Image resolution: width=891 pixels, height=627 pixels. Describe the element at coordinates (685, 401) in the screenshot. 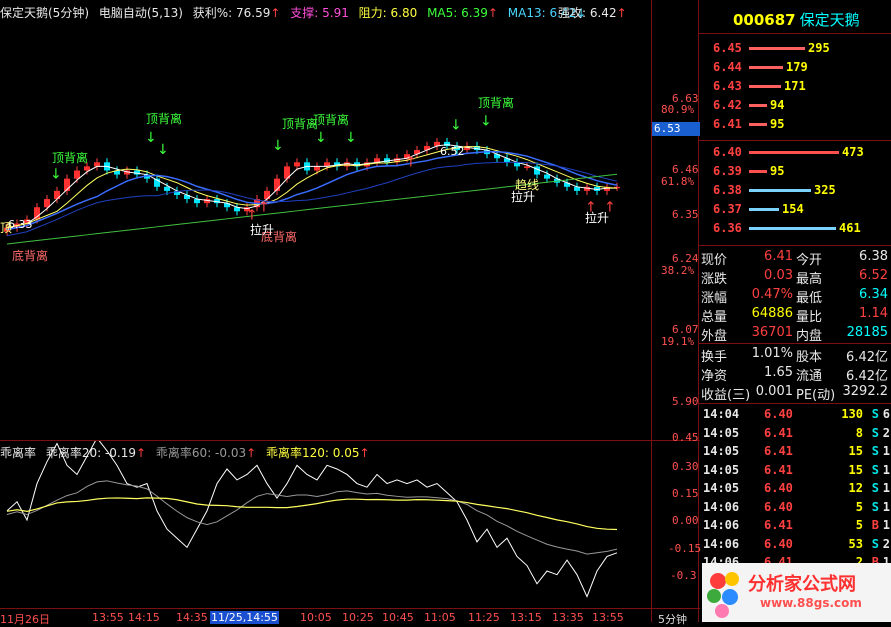

I see `price-tick: 5.90` at that location.